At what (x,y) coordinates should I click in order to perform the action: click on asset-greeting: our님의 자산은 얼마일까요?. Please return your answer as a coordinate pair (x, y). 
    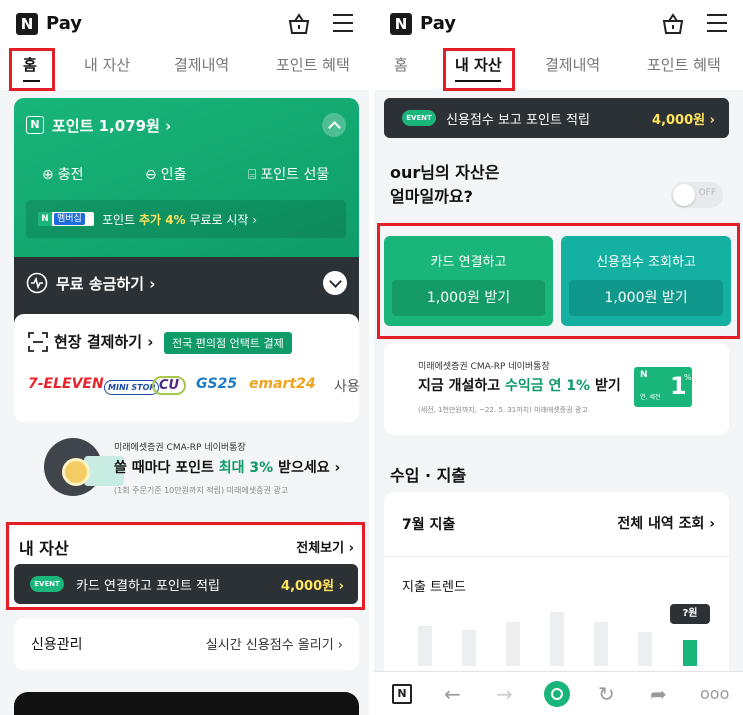
    Looking at the image, I should click on (445, 184).